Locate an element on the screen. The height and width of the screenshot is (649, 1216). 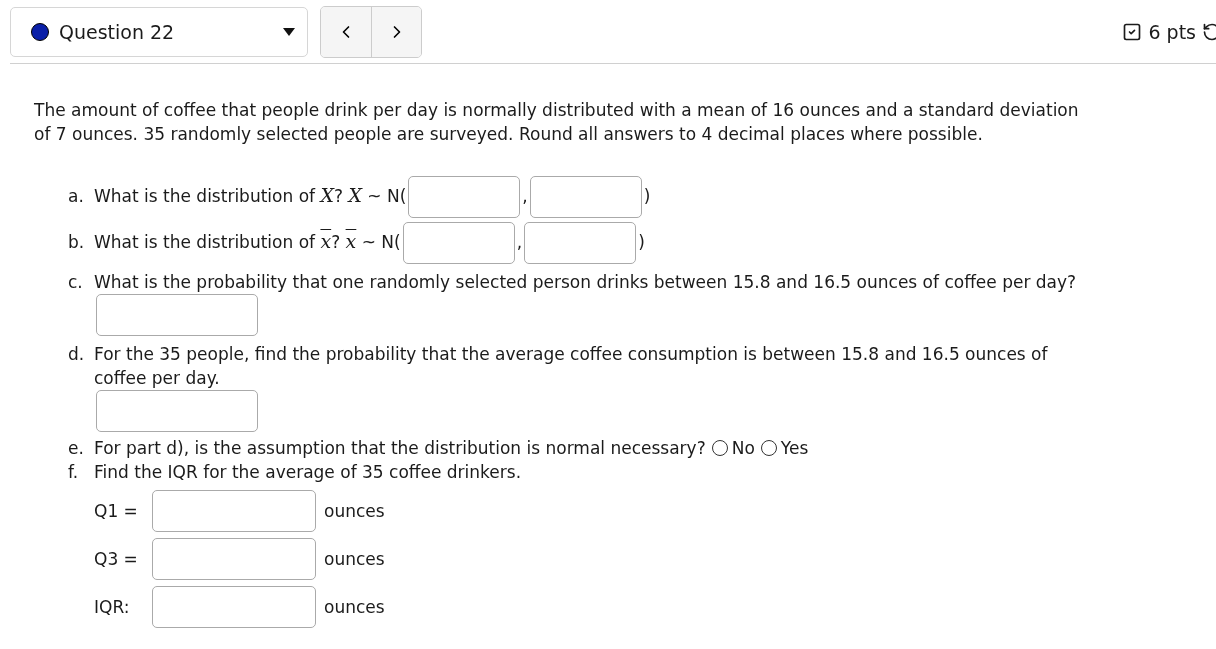
question-dropdown: Question 22 is located at coordinates (159, 31).